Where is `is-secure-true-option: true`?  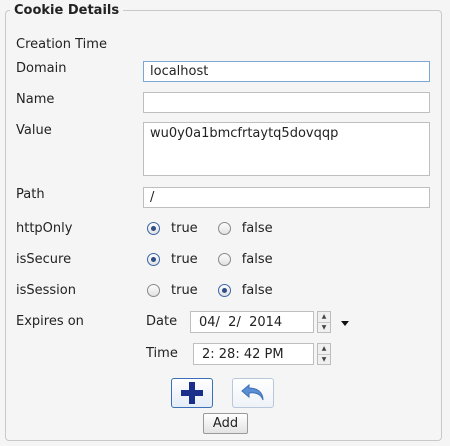 is-secure-true-option: true is located at coordinates (172, 259).